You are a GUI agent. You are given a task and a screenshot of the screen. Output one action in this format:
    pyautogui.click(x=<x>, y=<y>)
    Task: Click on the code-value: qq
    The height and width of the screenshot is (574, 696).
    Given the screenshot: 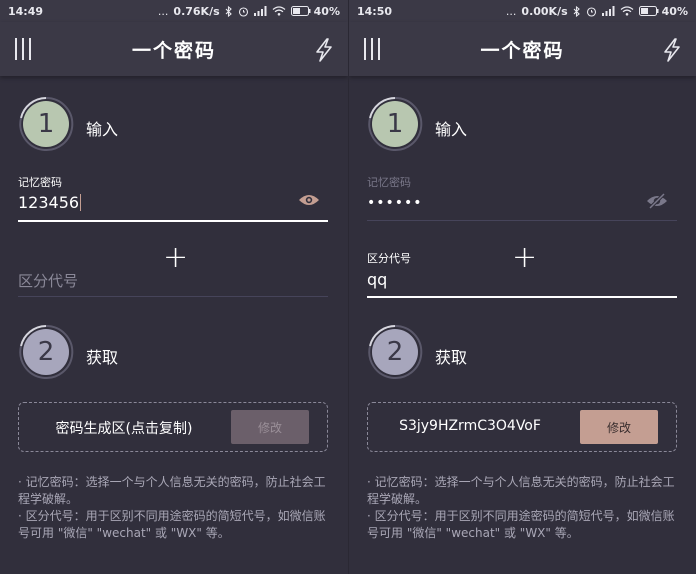 What is the action you would take?
    pyautogui.click(x=377, y=279)
    